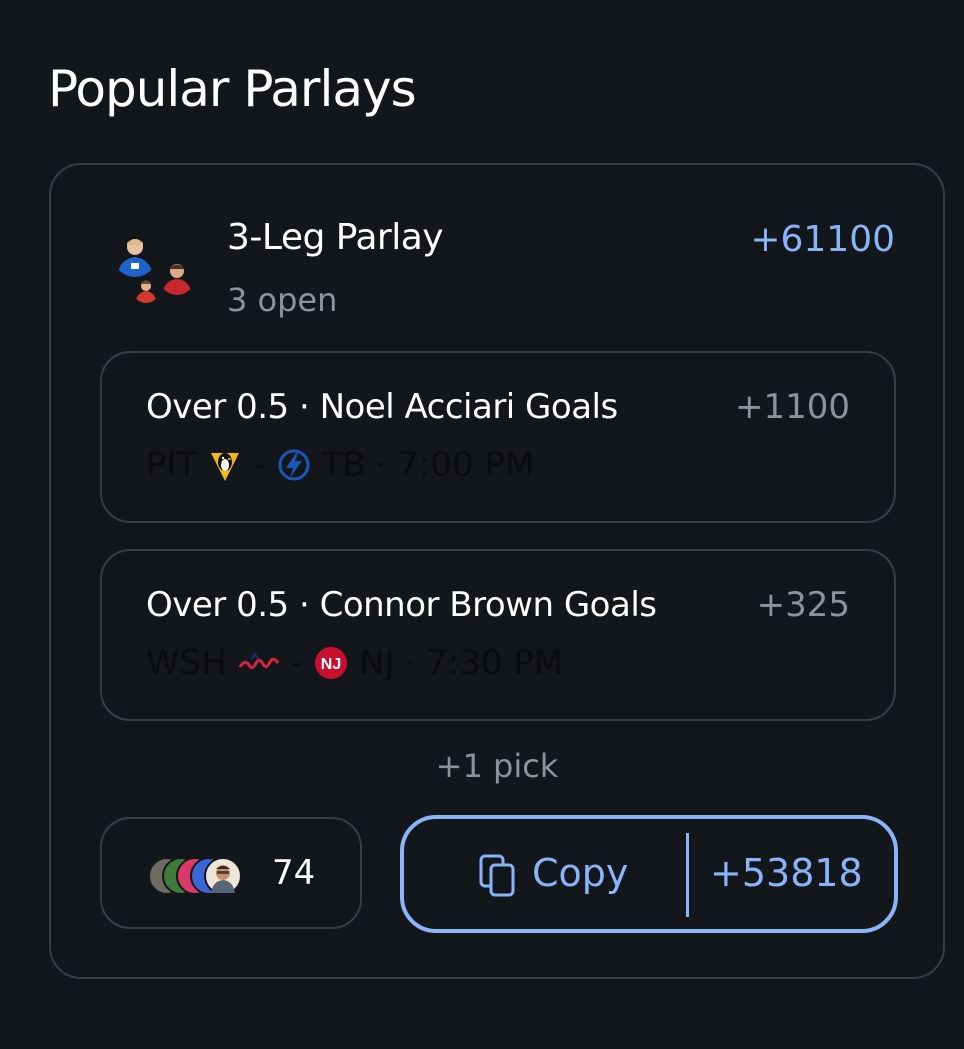 The image size is (964, 1049). I want to click on leg-matchup: PIT - TB · 7:00 PM, so click(340, 465).